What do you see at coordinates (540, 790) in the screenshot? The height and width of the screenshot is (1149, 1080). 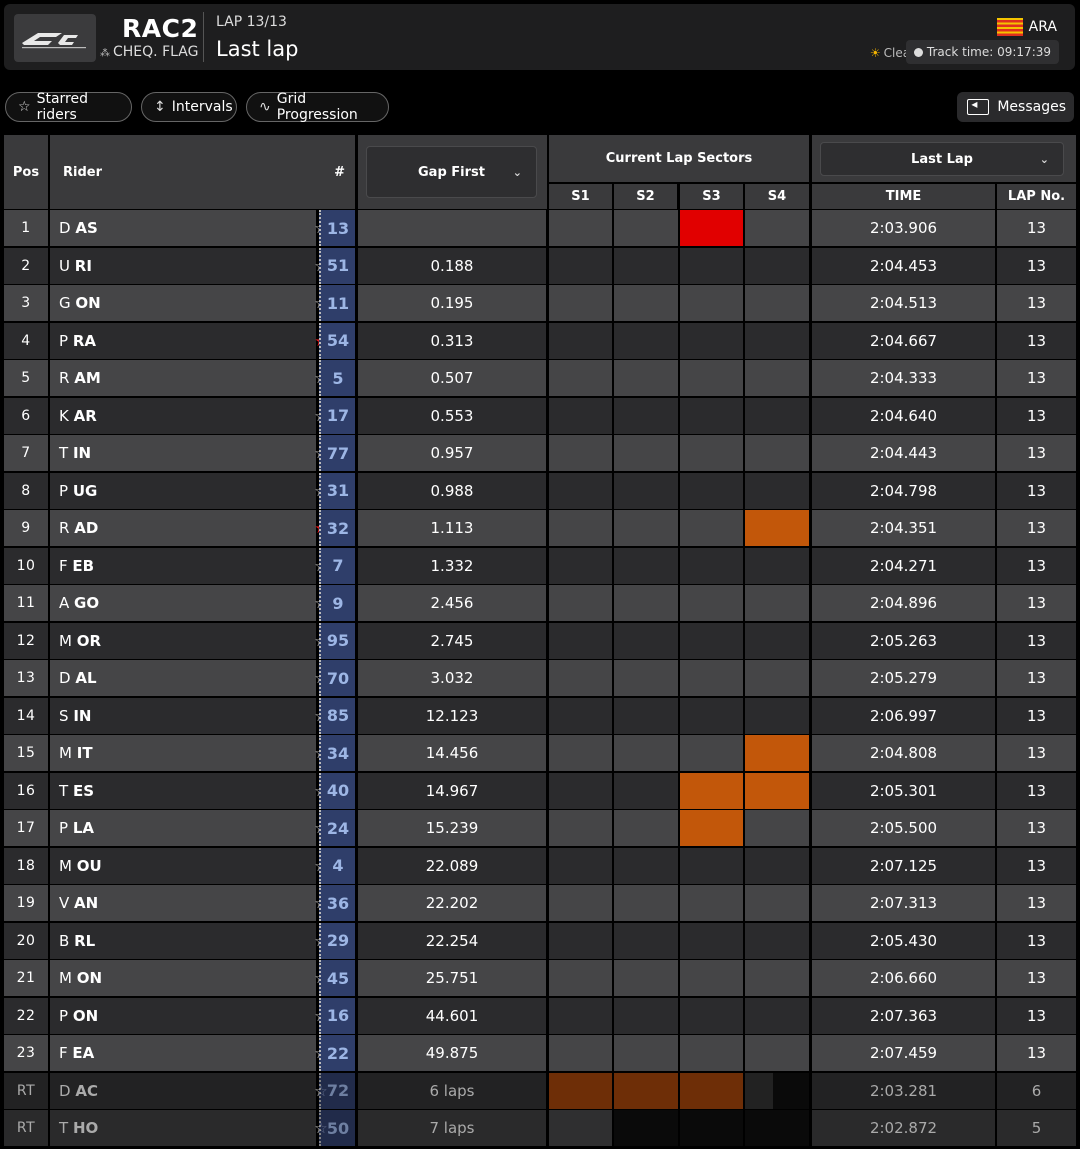 I see `table-row: 16T ES☆4014.967 2:05.30113` at bounding box center [540, 790].